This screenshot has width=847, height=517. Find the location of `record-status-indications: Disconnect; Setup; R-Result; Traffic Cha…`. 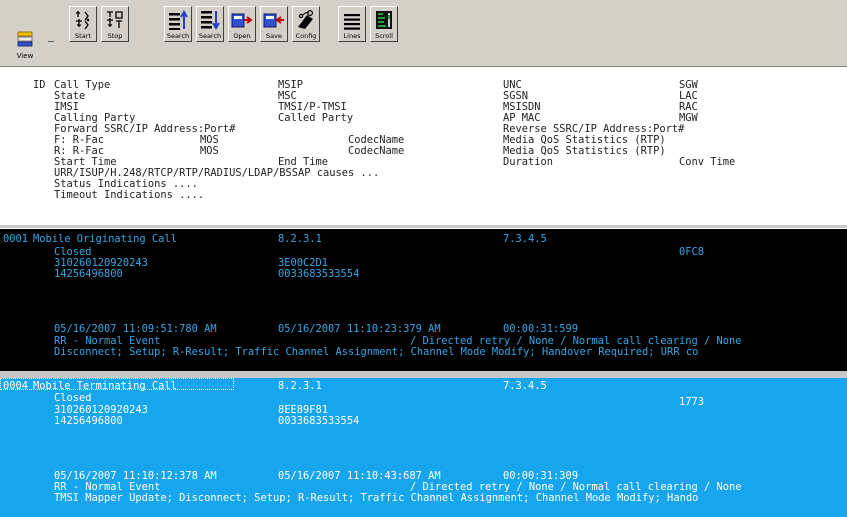

record-status-indications: Disconnect; Setup; R-Result; Traffic Cha… is located at coordinates (376, 352).